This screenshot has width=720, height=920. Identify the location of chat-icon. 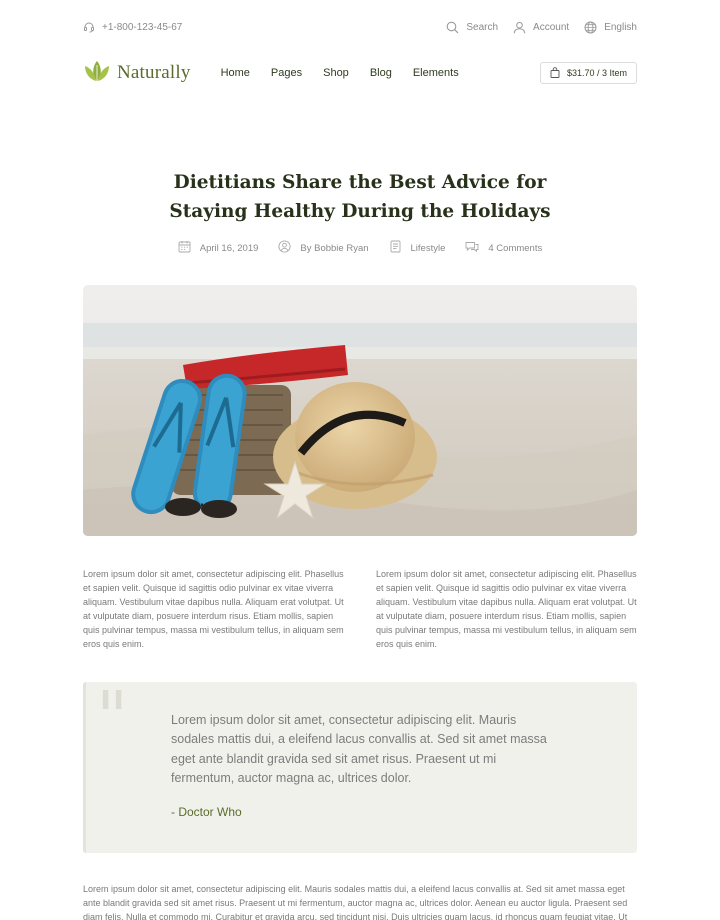
(472, 248).